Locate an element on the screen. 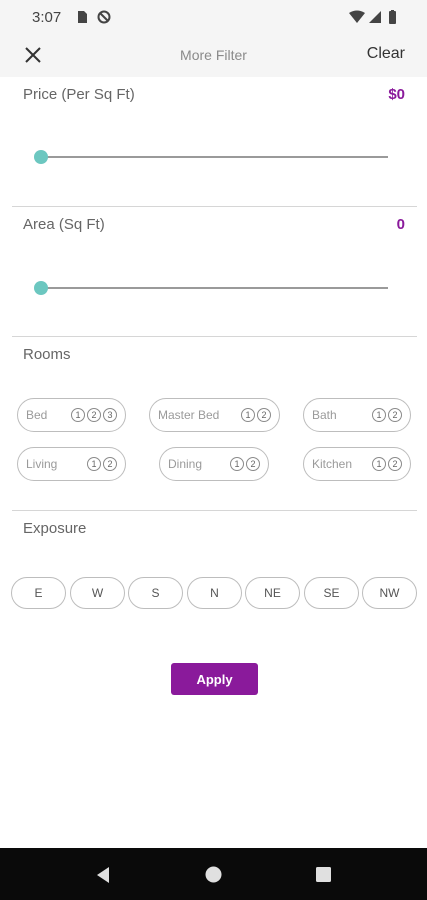 Image resolution: width=427 pixels, height=900 pixels. cell-signal-icon is located at coordinates (375, 17).